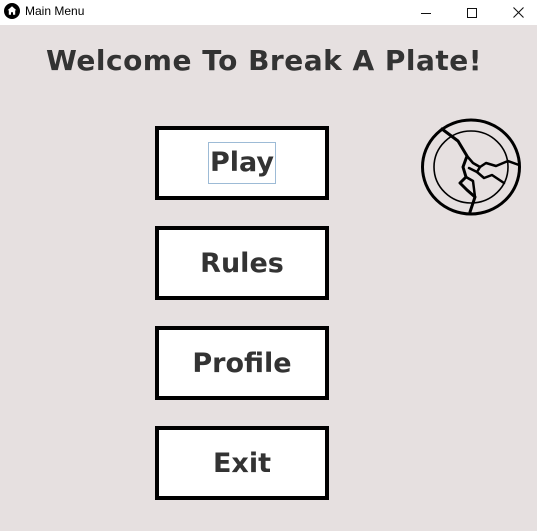  I want to click on welcome-heading: Welcome To Break A Plate!, so click(264, 60).